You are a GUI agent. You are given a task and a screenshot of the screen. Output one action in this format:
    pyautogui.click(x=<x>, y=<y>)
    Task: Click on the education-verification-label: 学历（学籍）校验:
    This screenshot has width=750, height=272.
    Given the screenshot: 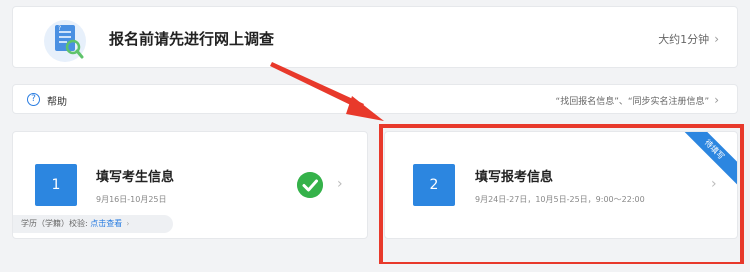 What is the action you would take?
    pyautogui.click(x=54, y=223)
    